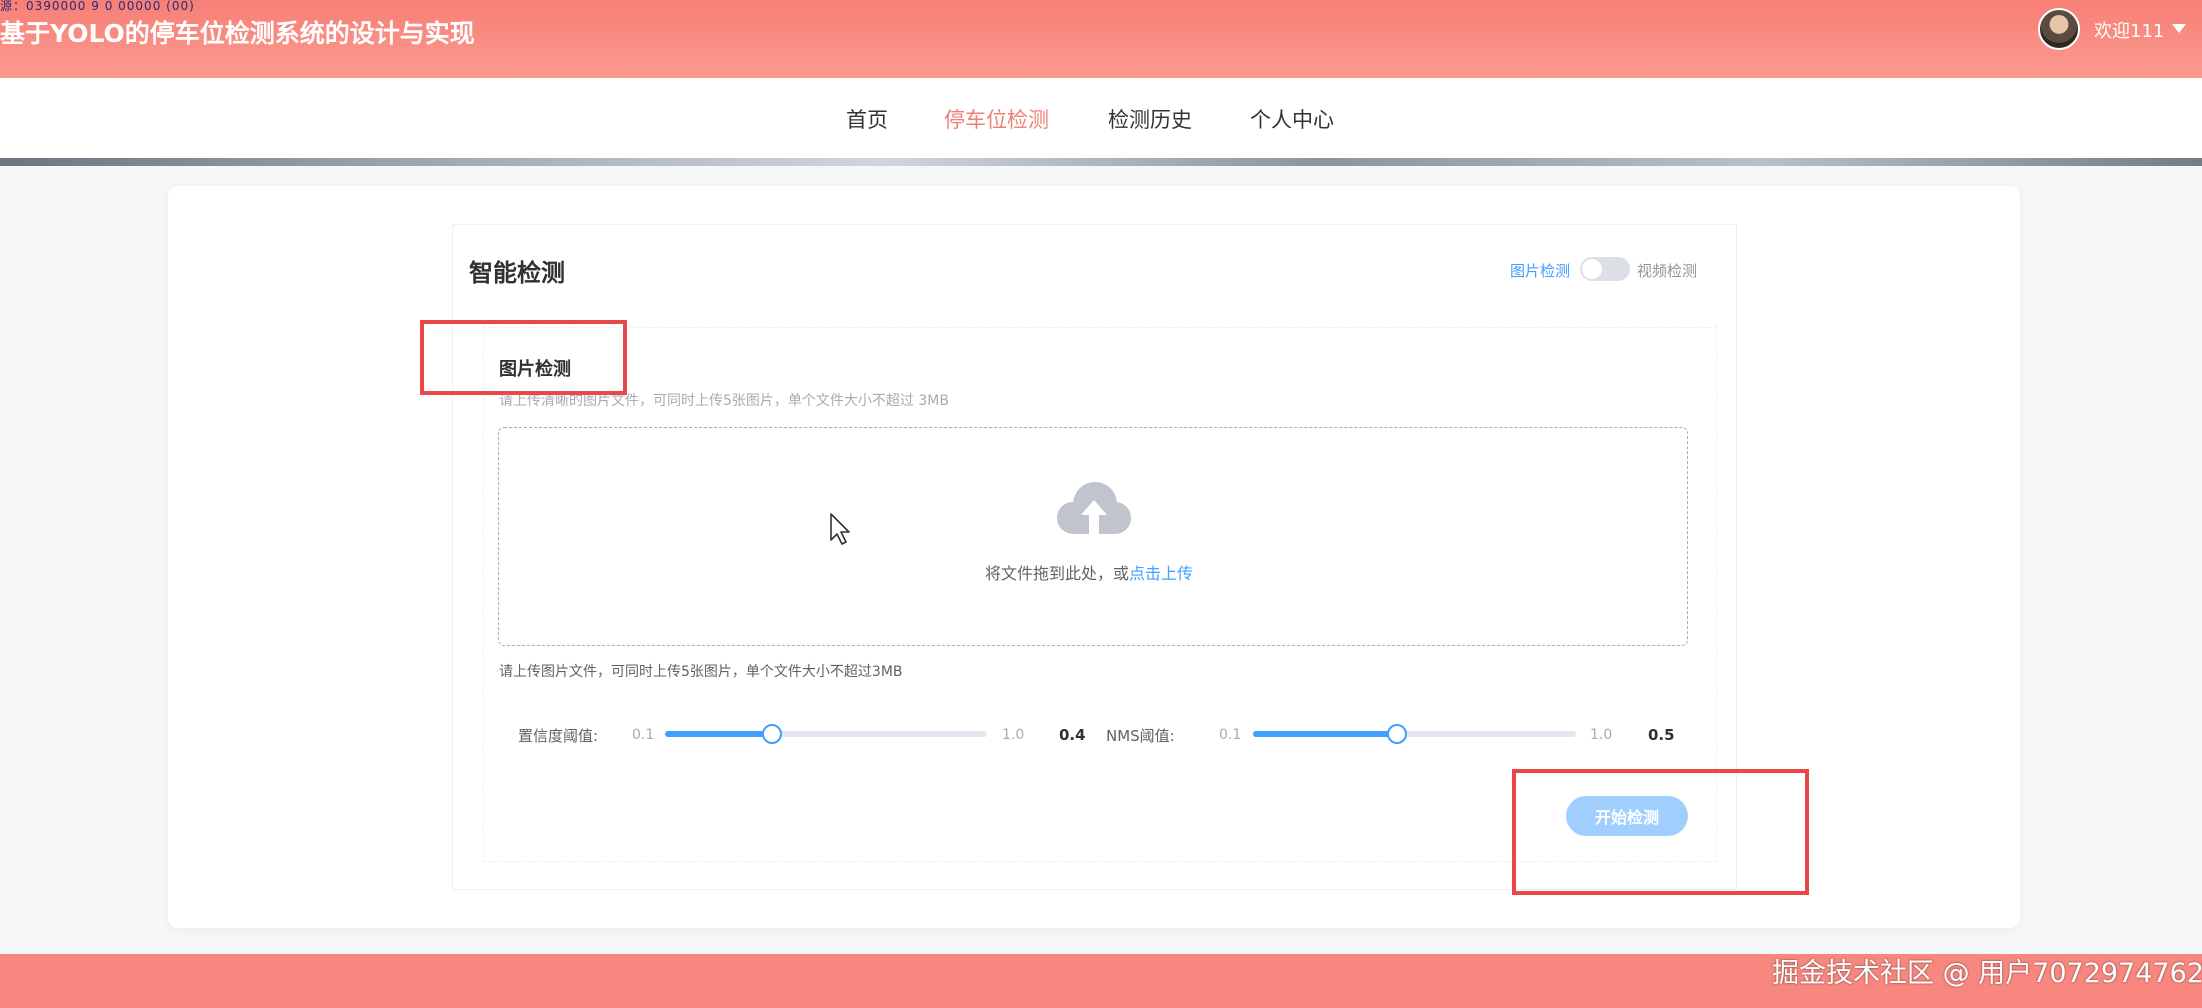  I want to click on nms-max-label: 1.0, so click(1601, 735).